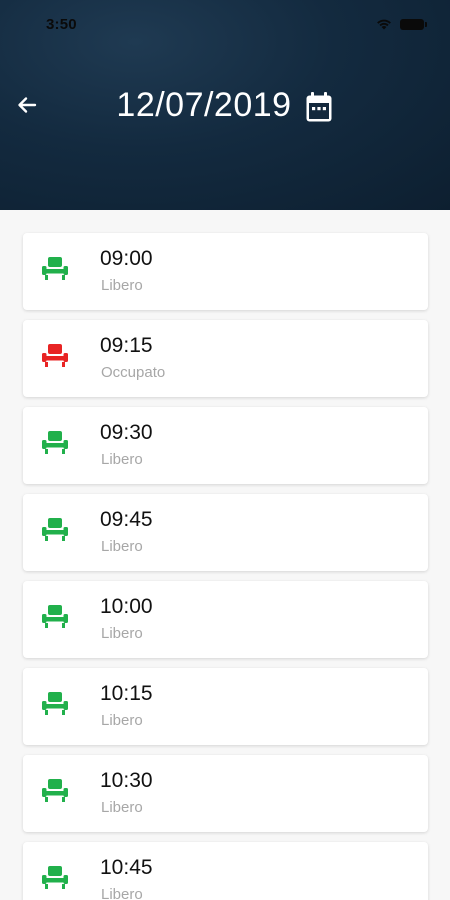  I want to click on slot-time: 09:00, so click(126, 258).